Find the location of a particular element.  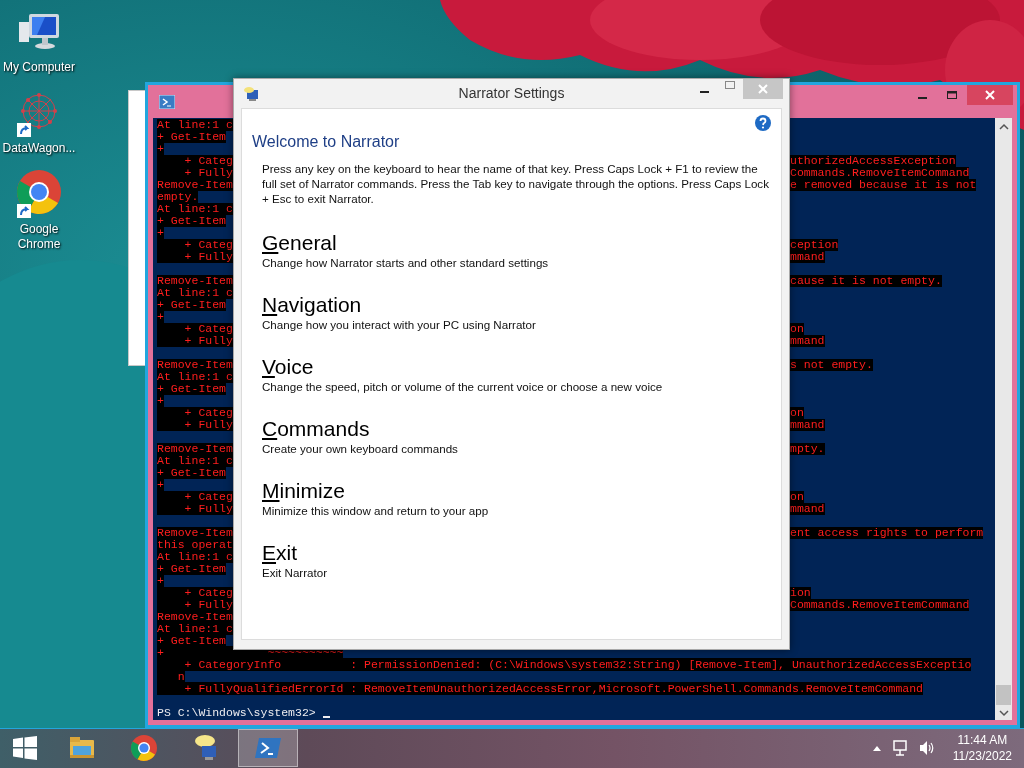

option-link: Voice is located at coordinates (288, 366).